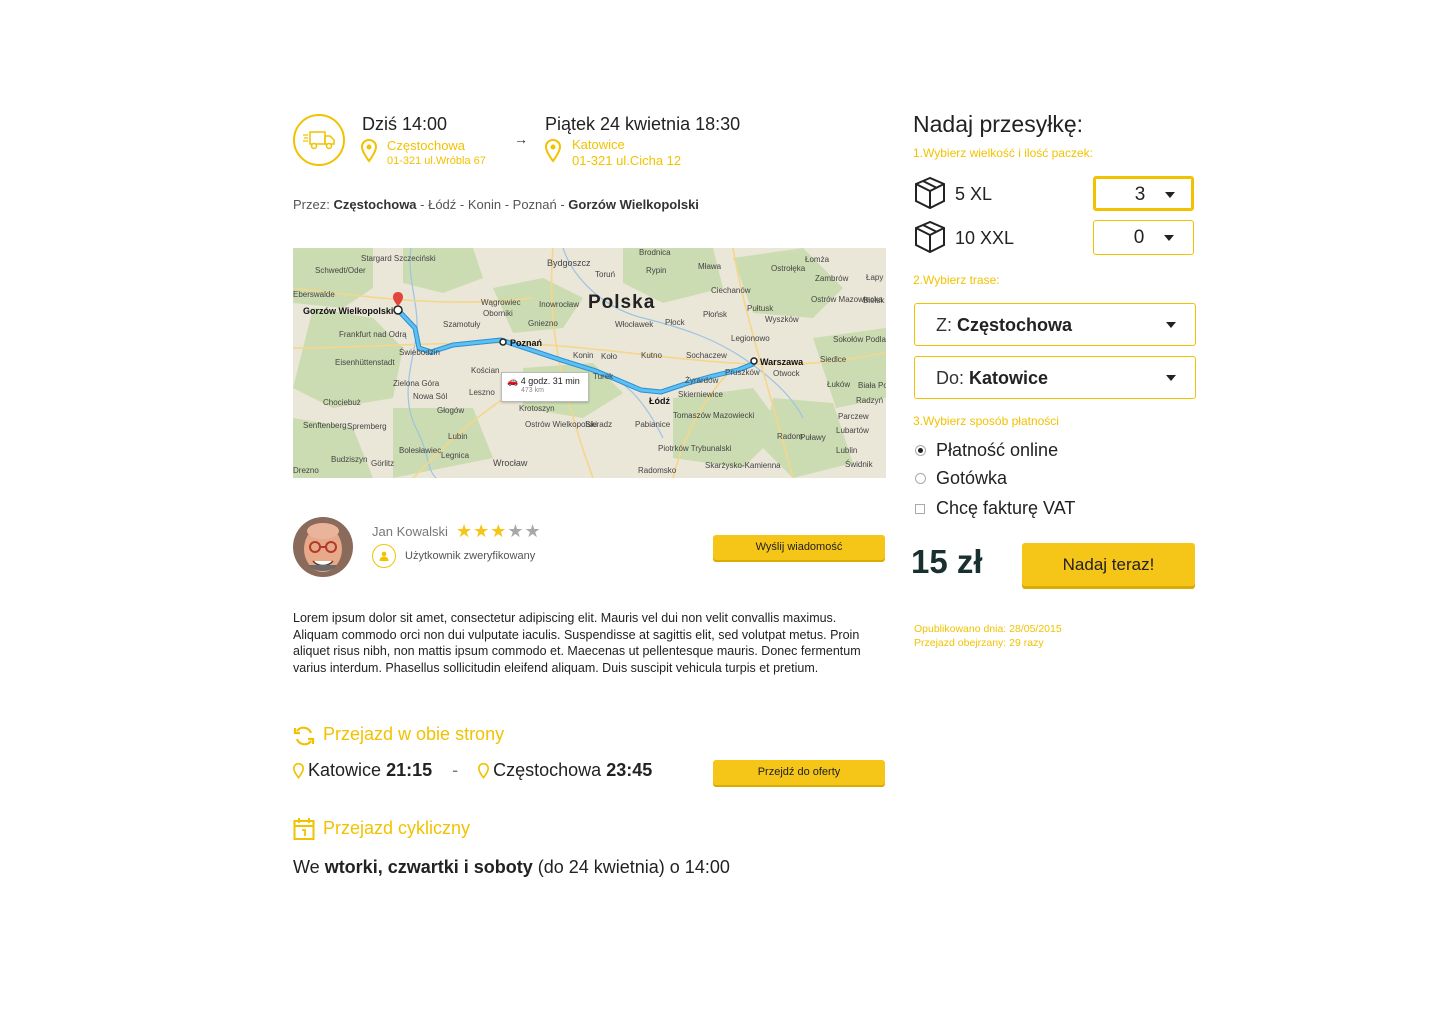  What do you see at coordinates (410, 531) in the screenshot?
I see `user-name: Jan Kowalski` at bounding box center [410, 531].